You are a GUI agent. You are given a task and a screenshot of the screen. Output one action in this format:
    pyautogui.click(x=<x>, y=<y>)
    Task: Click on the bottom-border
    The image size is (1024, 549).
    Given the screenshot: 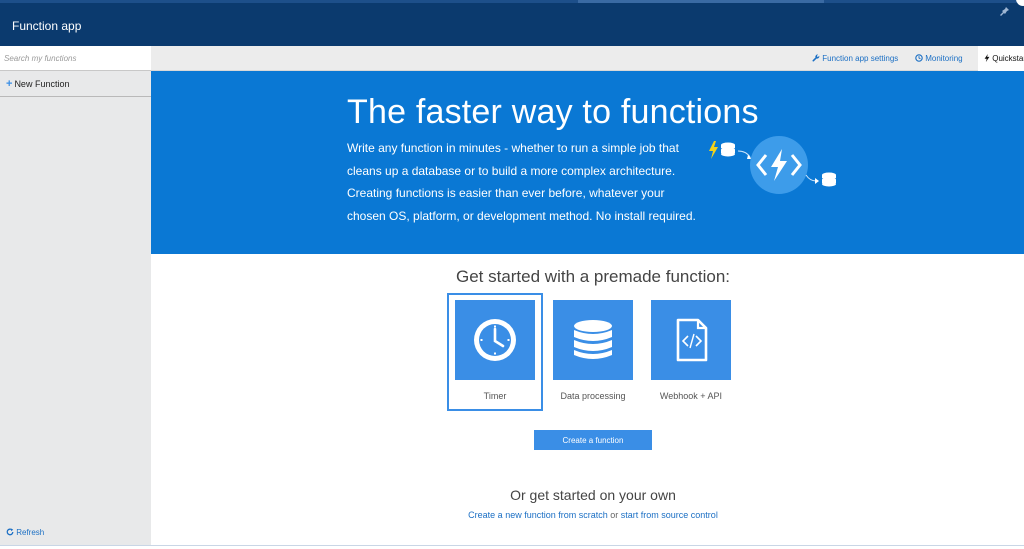 What is the action you would take?
    pyautogui.click(x=512, y=547)
    